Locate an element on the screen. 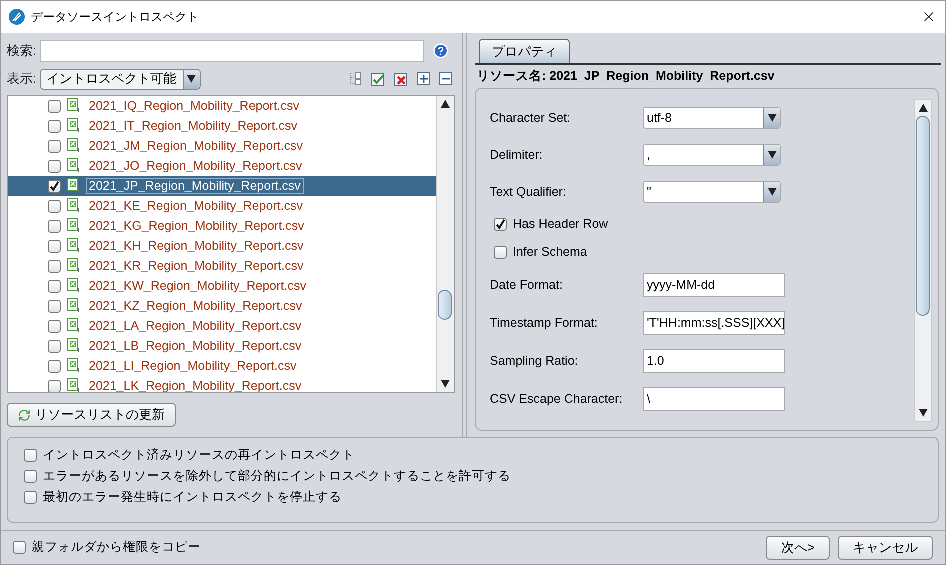  property-field: yyyy-MM-dd is located at coordinates (714, 285).